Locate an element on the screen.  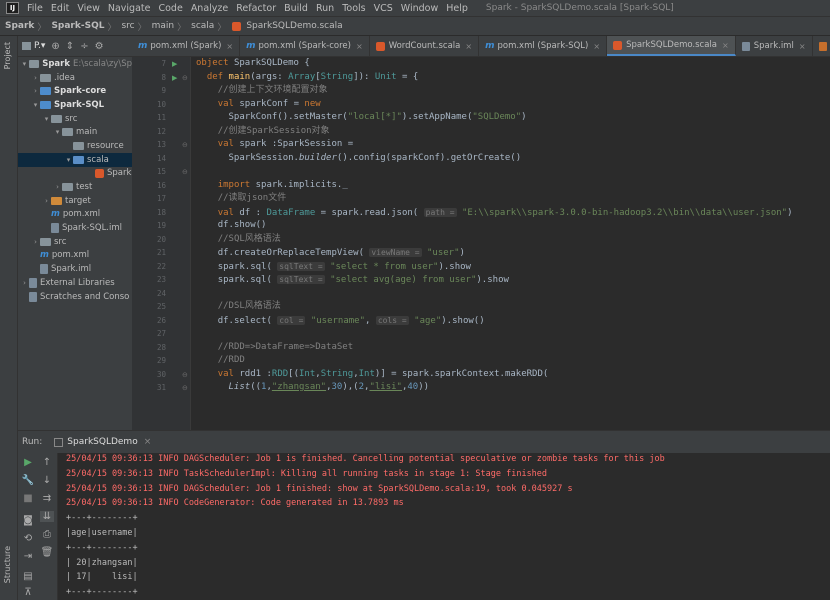
tree-item: resource is located at coordinates (75, 146).